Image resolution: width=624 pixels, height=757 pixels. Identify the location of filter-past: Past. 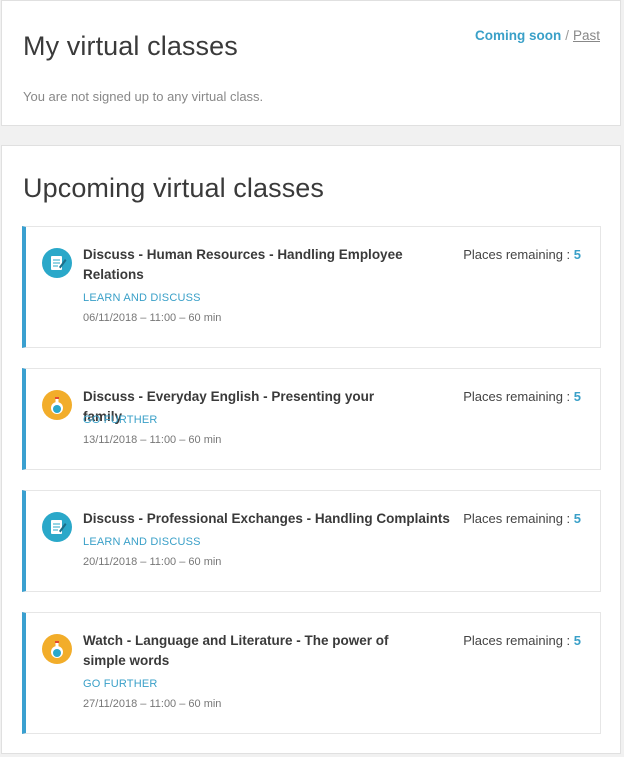
(586, 35).